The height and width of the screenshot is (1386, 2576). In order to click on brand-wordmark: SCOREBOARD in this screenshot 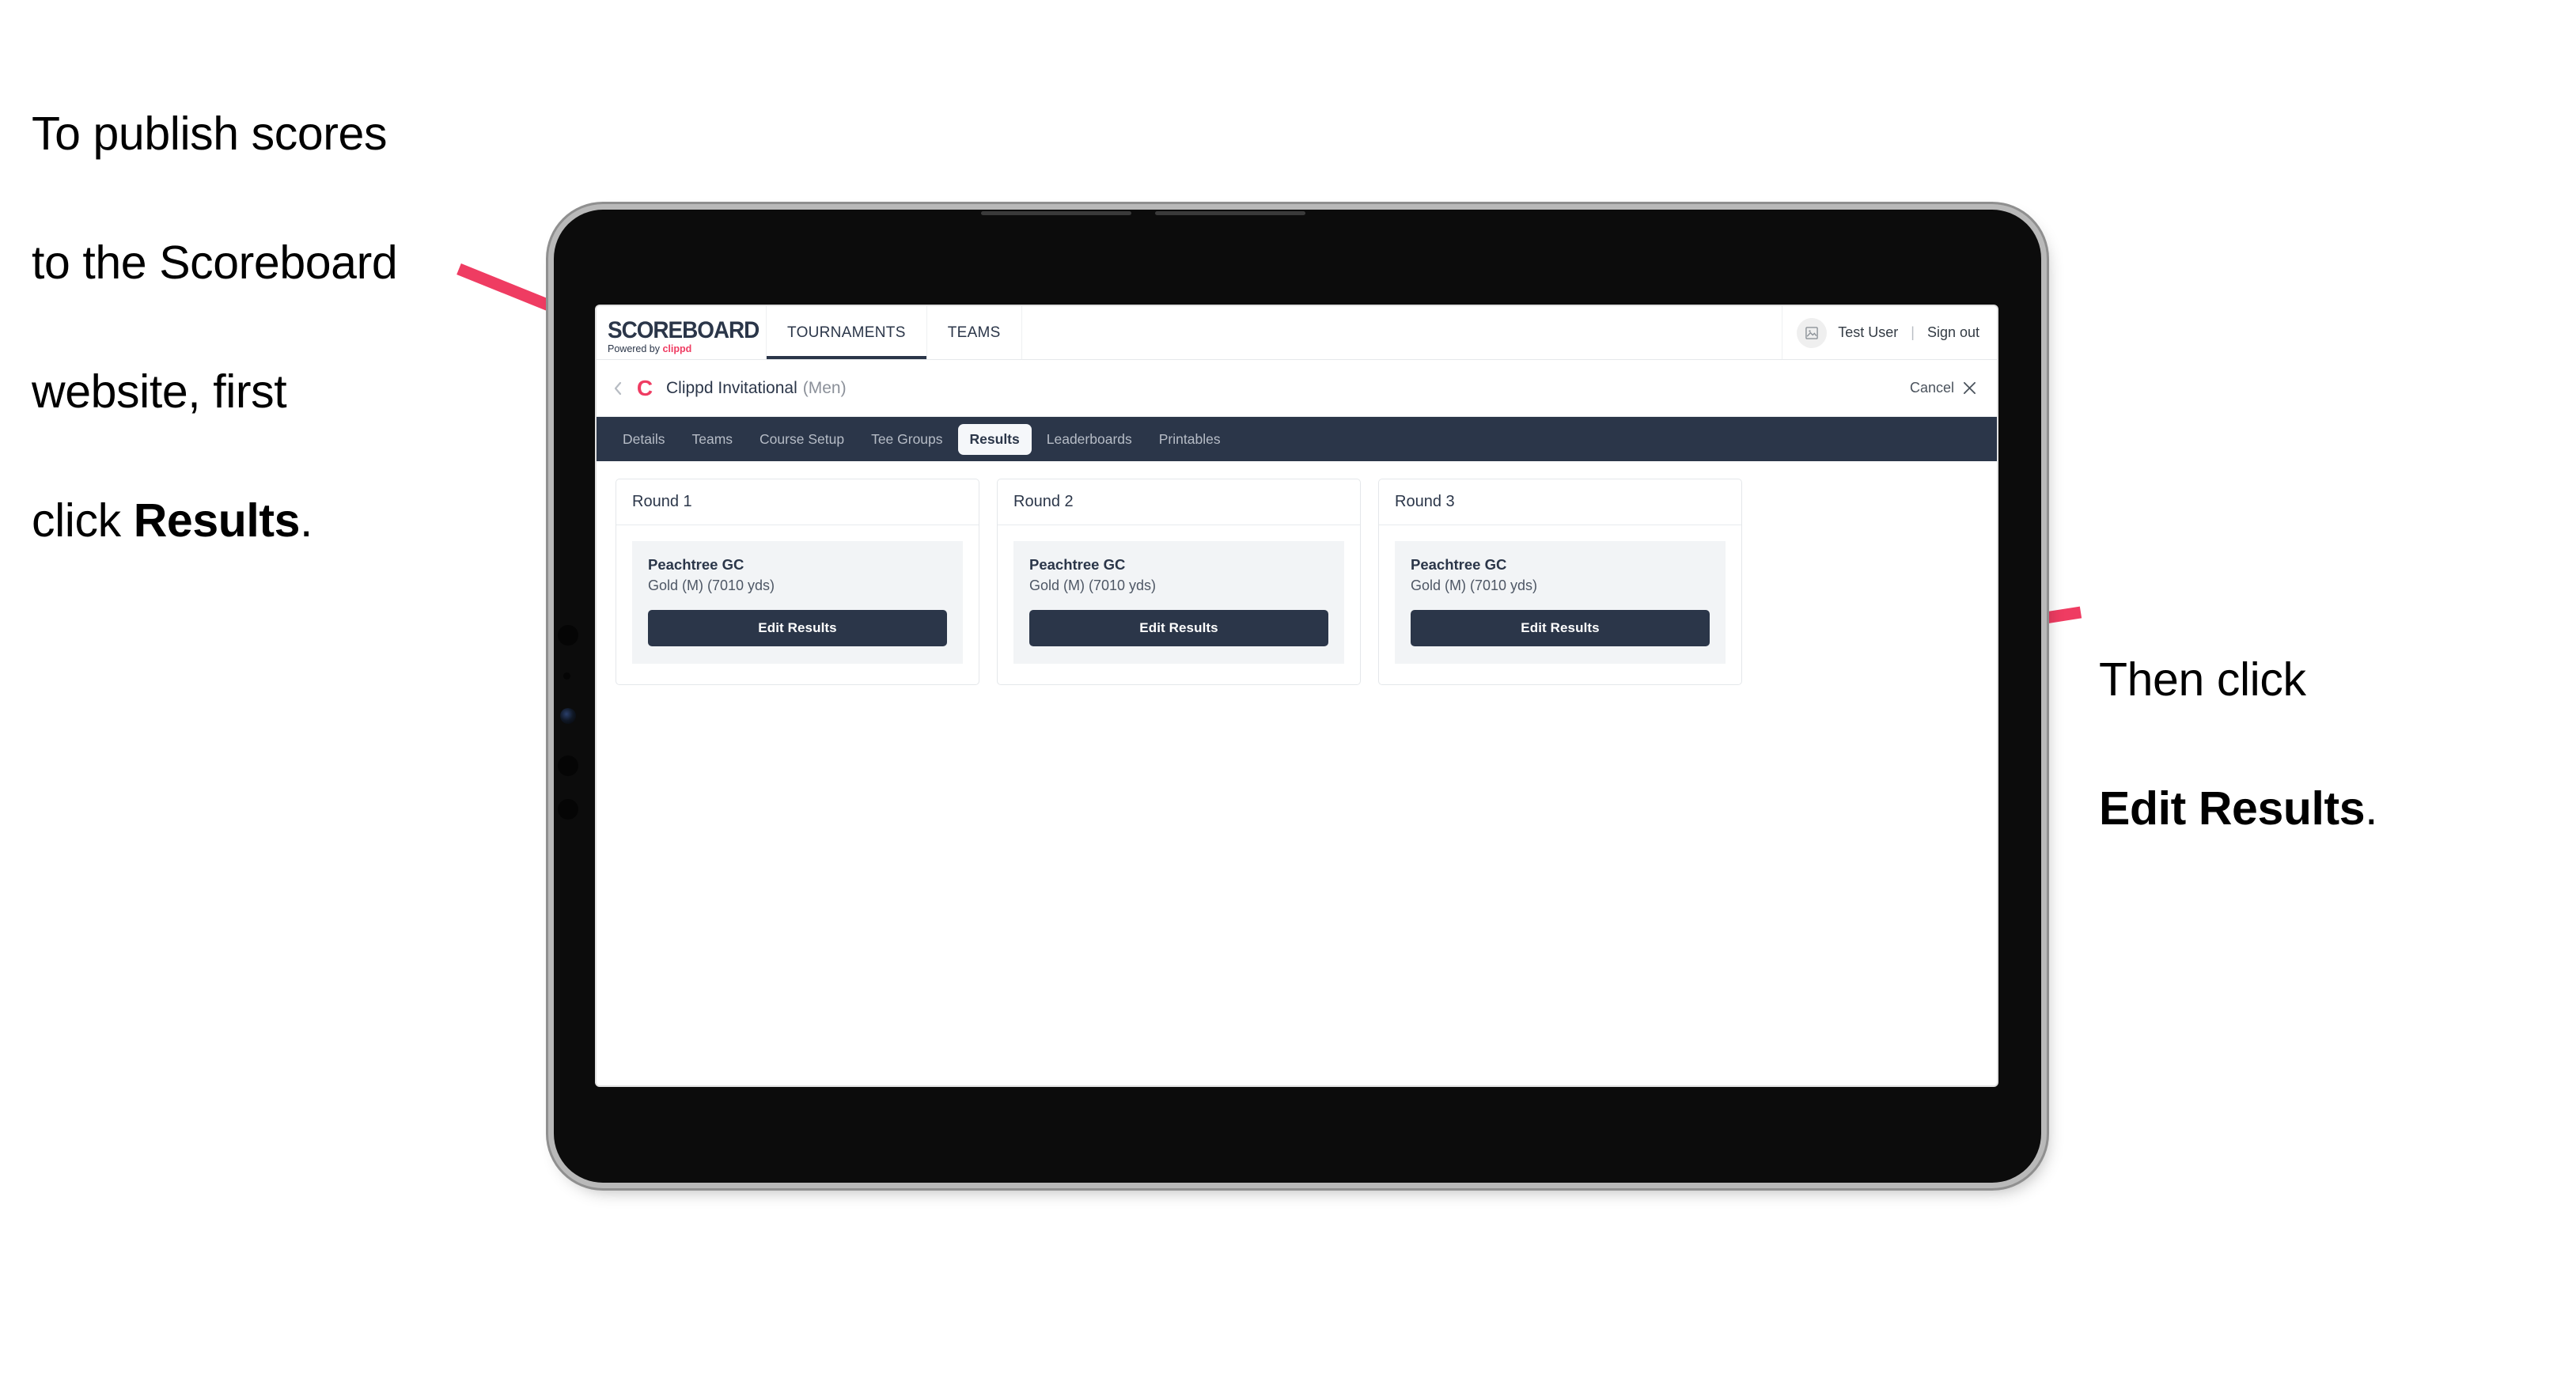, I will do `click(684, 330)`.